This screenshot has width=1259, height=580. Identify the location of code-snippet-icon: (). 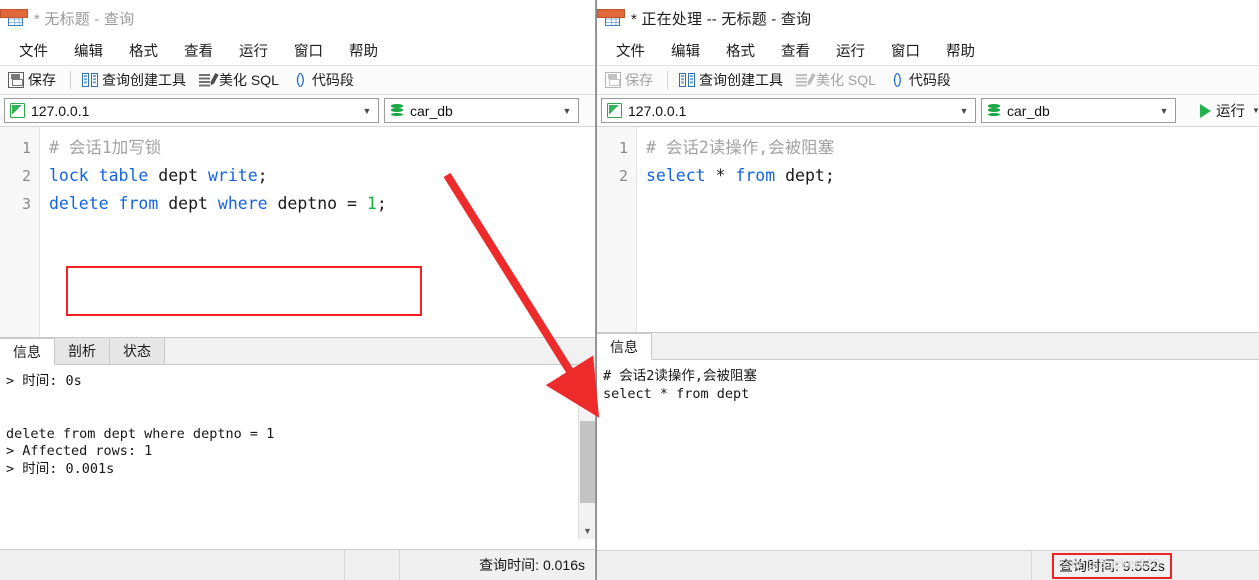
(300, 79).